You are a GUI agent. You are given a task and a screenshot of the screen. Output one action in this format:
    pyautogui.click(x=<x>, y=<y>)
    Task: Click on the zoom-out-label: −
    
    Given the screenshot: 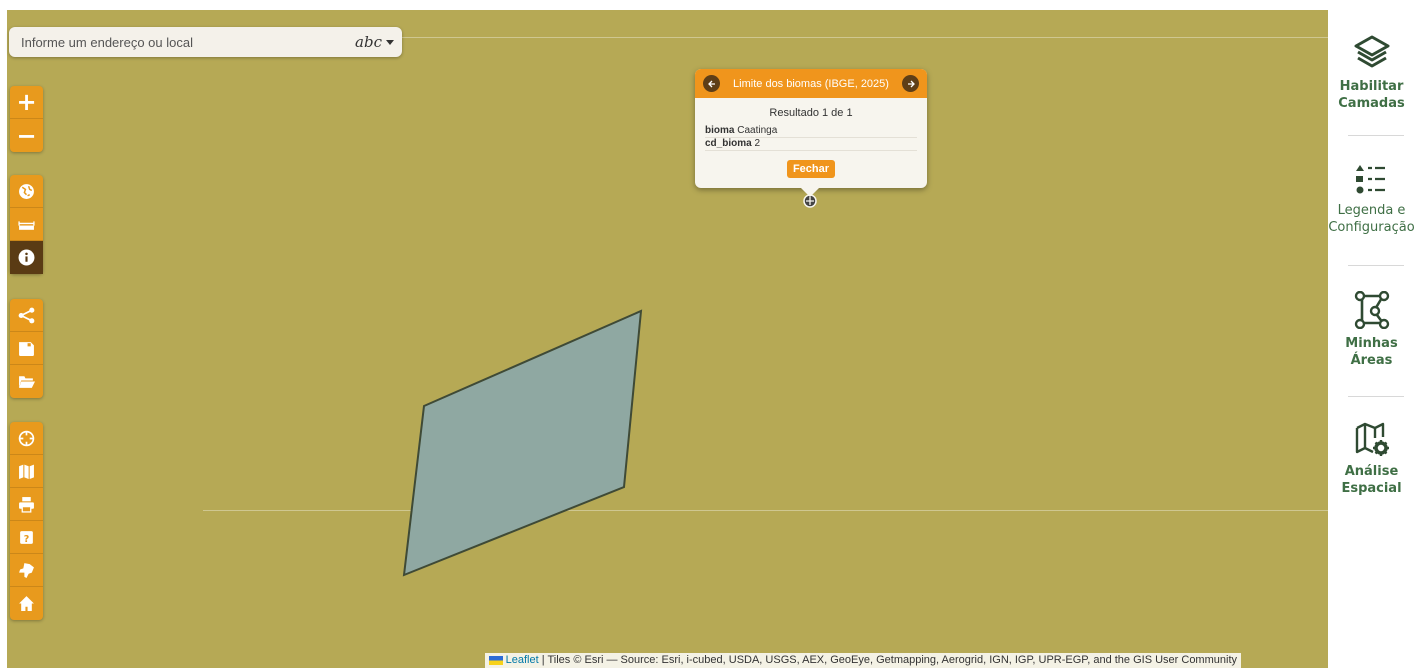 What is the action you would take?
    pyautogui.click(x=26, y=135)
    